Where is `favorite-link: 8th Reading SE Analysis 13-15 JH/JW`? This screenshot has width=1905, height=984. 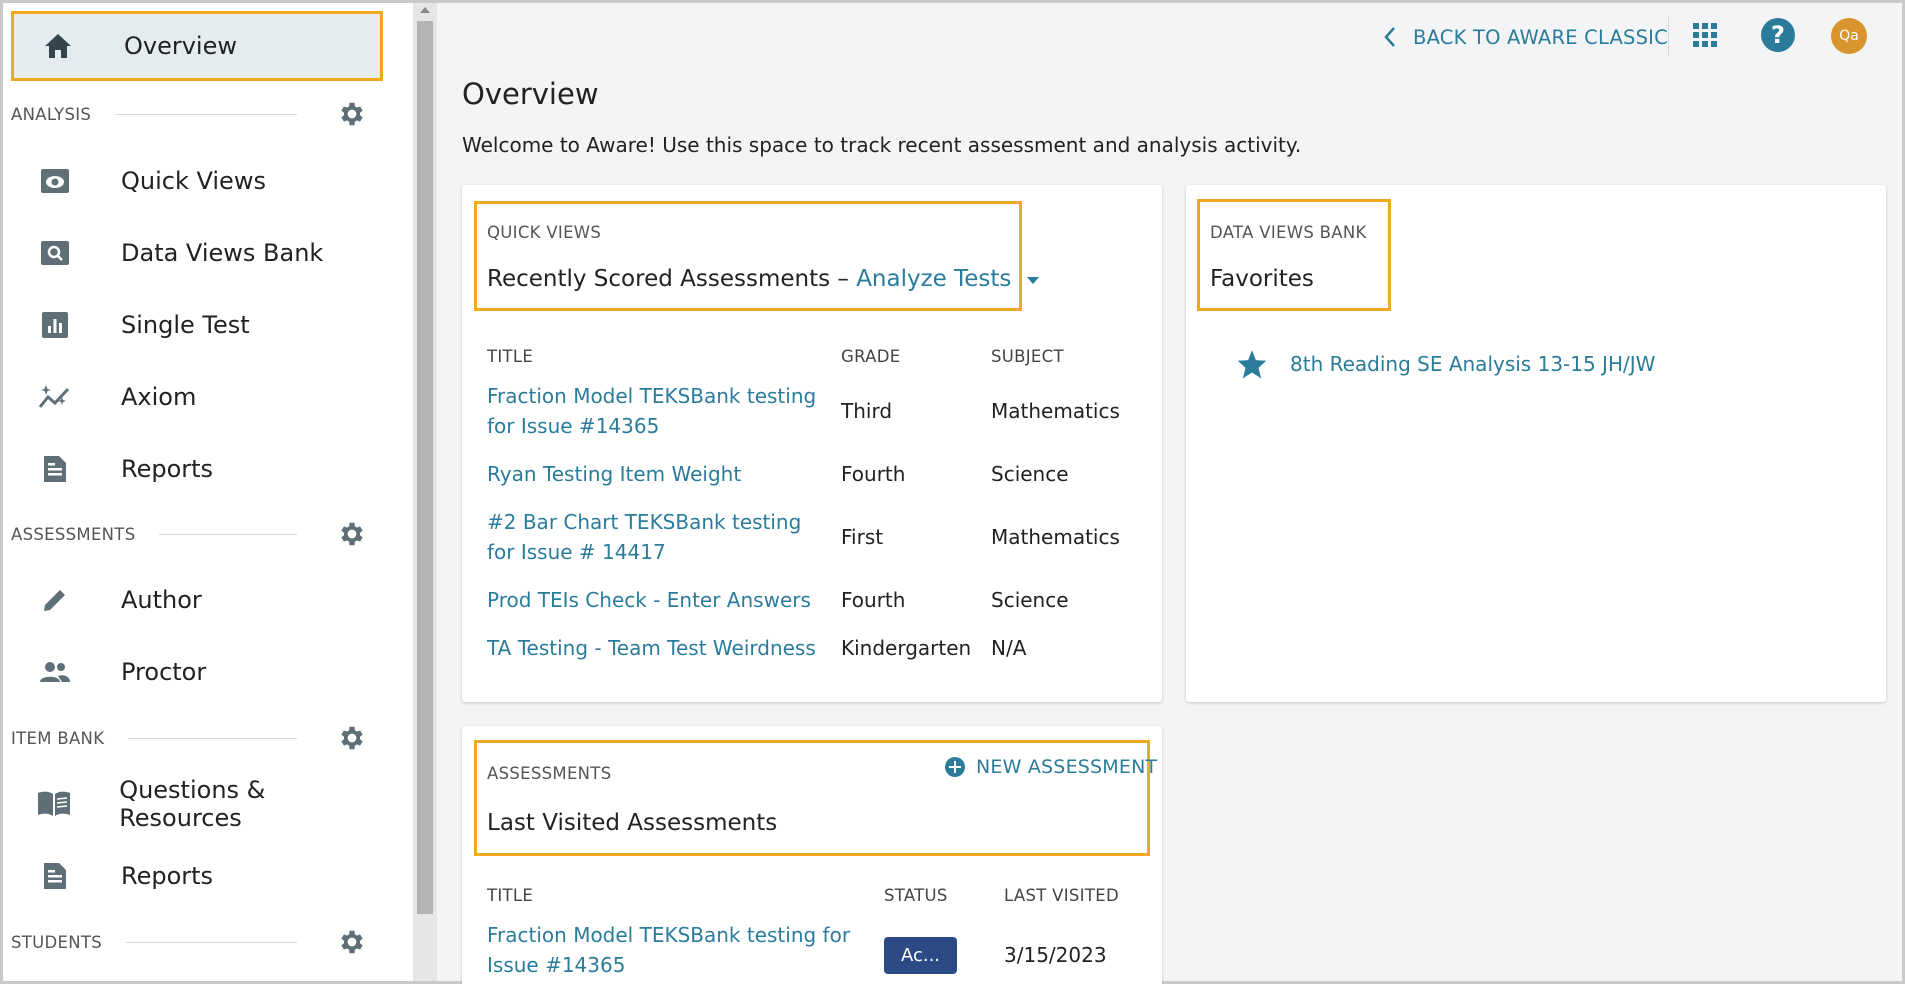
favorite-link: 8th Reading SE Analysis 13-15 JH/JW is located at coordinates (1472, 364).